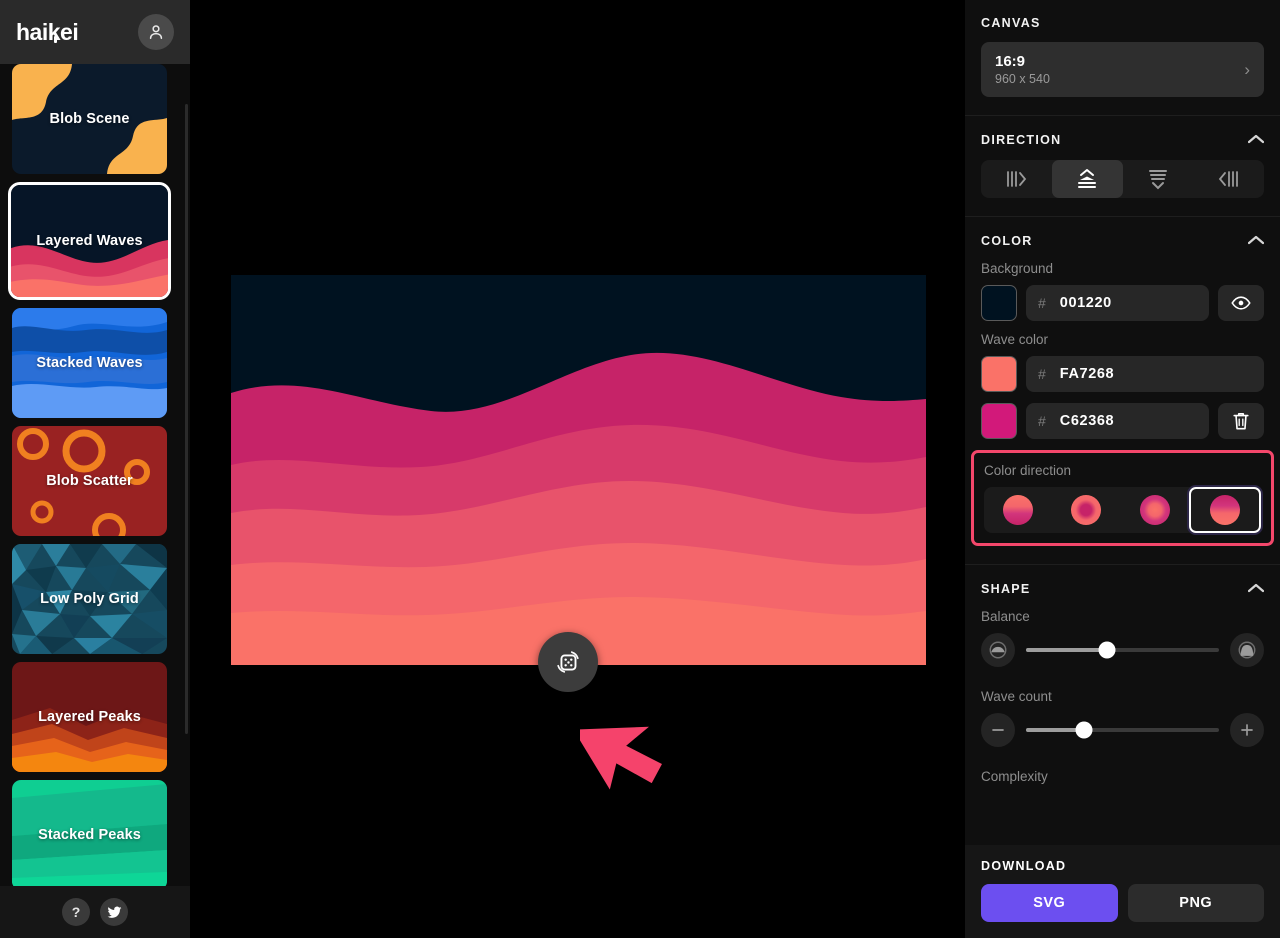 The image size is (1280, 938). Describe the element at coordinates (1155, 510) in the screenshot. I see `gradient-radial-out-button` at that location.